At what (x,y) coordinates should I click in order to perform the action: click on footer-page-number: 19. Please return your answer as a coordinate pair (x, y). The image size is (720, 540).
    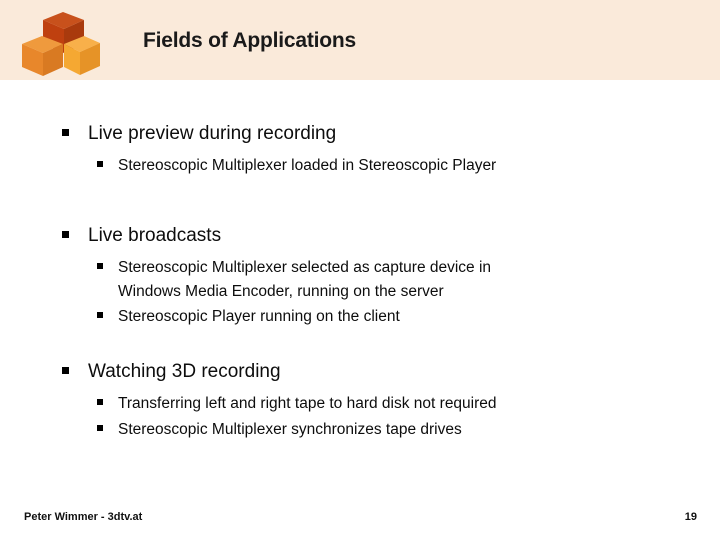
    Looking at the image, I should click on (690, 517).